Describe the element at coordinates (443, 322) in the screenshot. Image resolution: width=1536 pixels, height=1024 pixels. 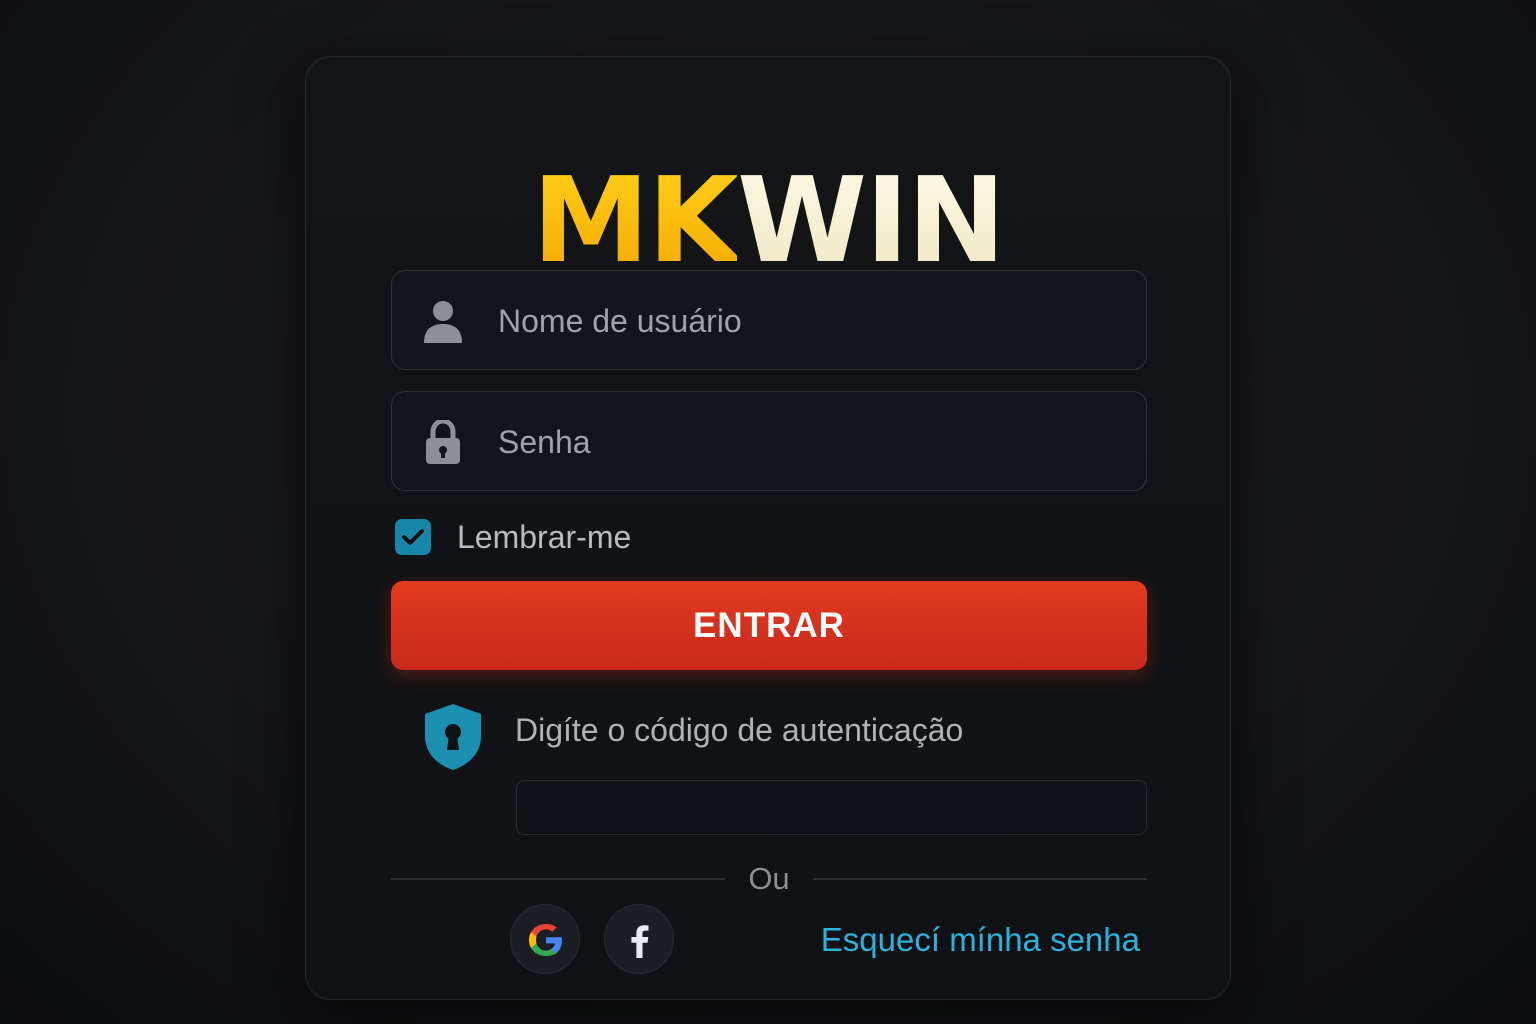
I see `user-icon` at that location.